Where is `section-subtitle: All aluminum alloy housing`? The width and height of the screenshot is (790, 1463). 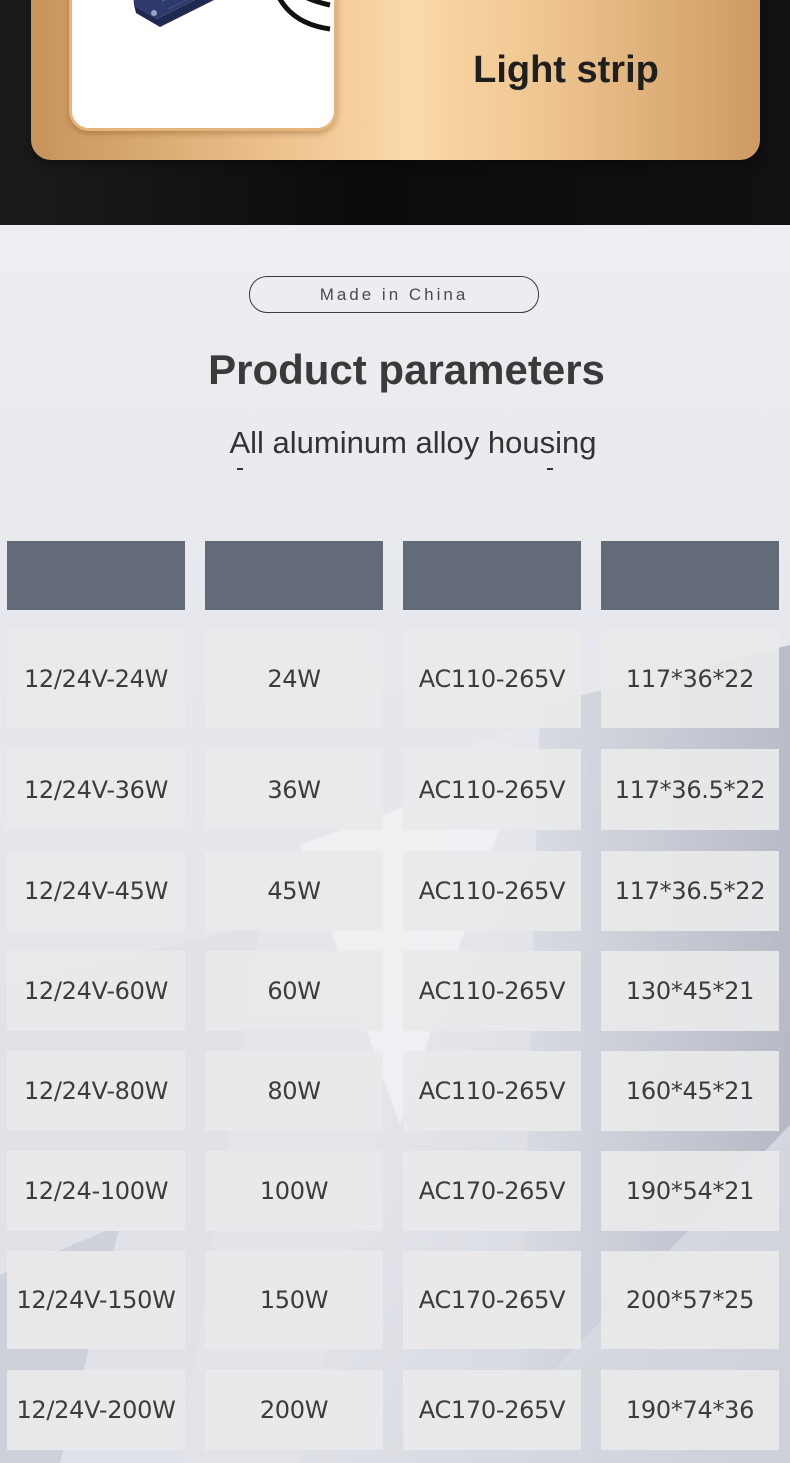 section-subtitle: All aluminum alloy housing is located at coordinates (413, 442).